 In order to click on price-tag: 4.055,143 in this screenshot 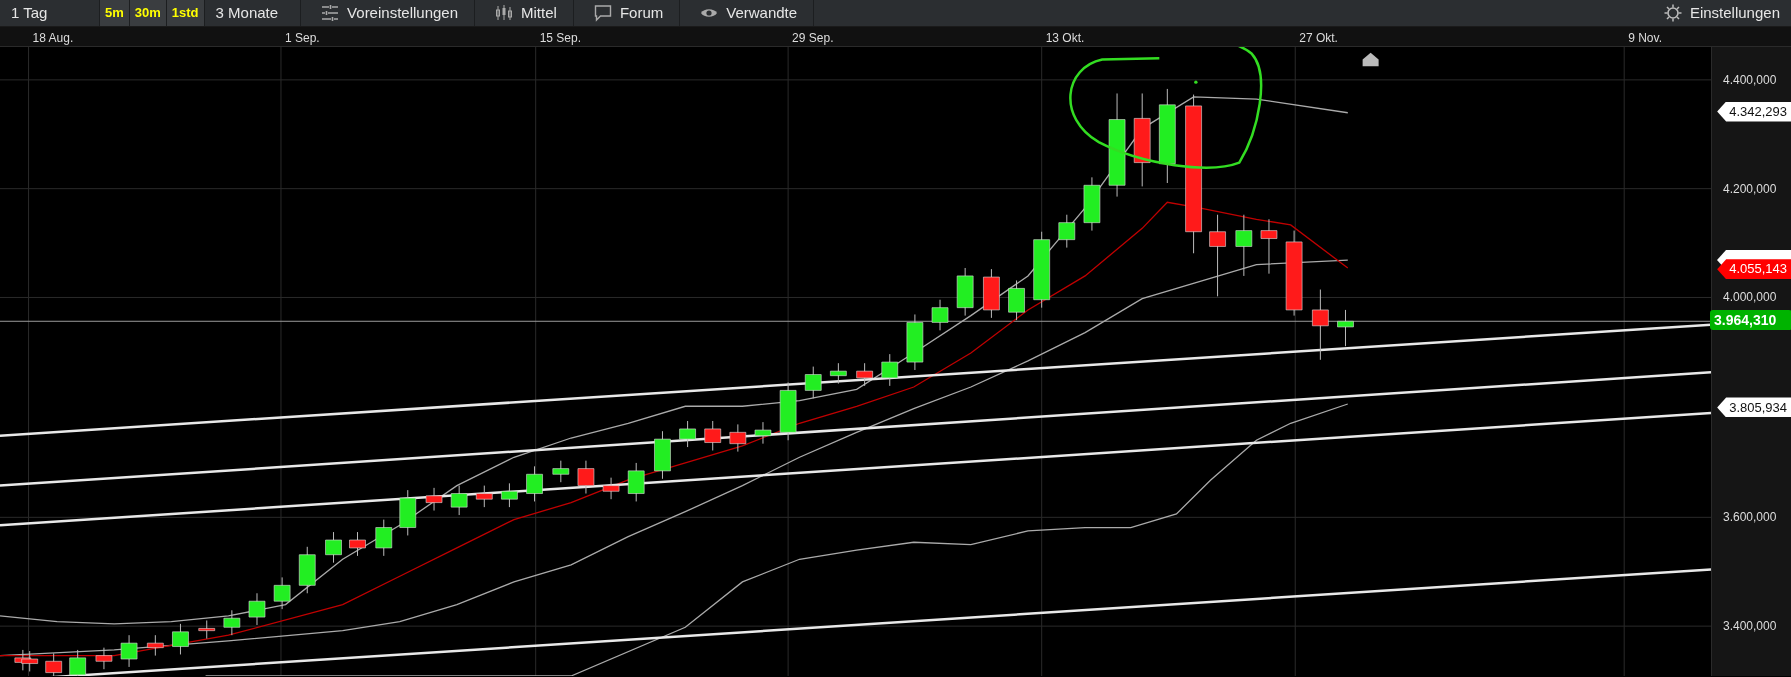, I will do `click(1754, 269)`.